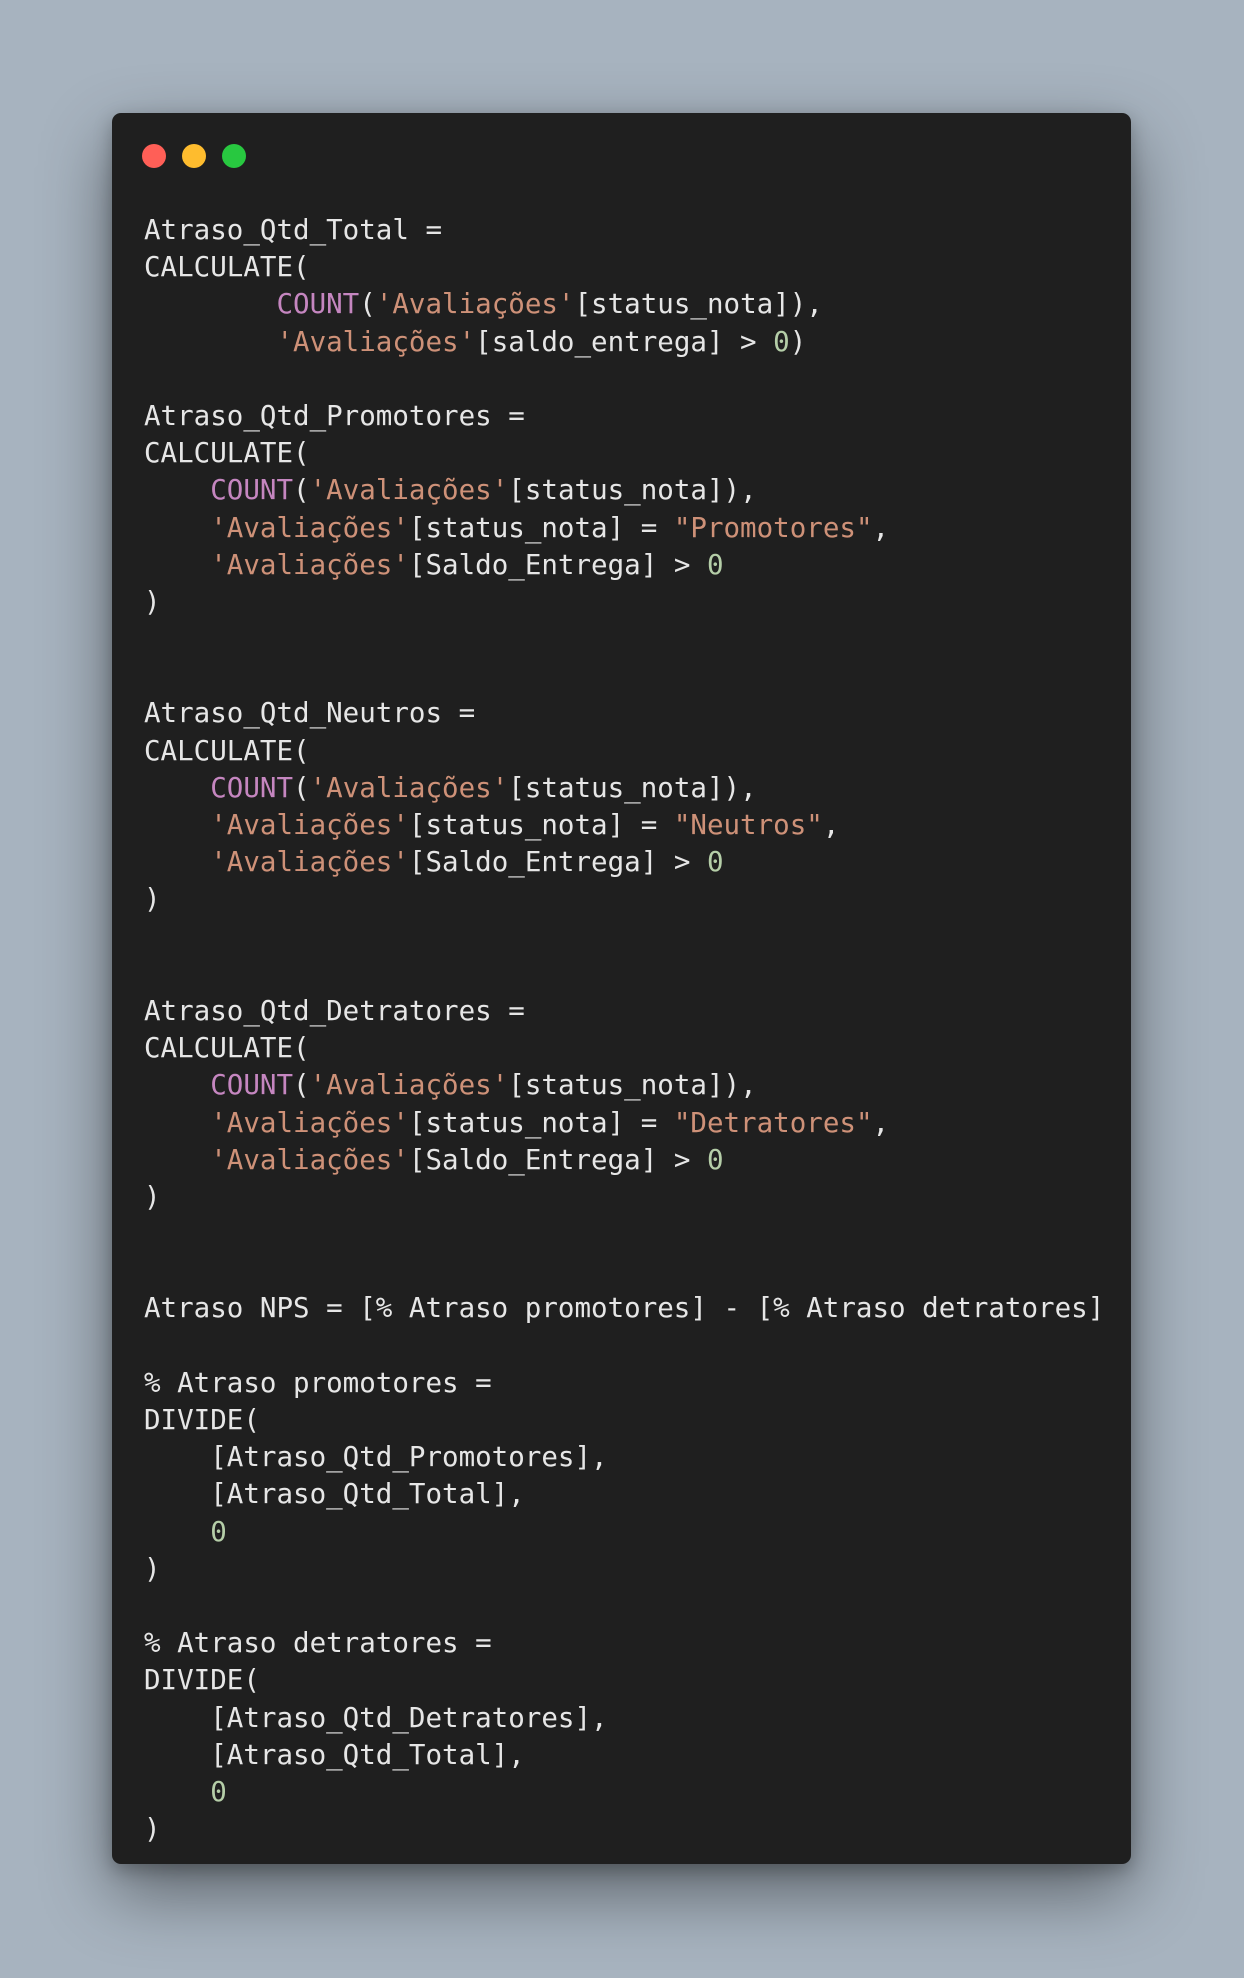 This screenshot has height=1978, width=1244. What do you see at coordinates (773, 1122) in the screenshot?
I see `string-token: "Detratores"` at bounding box center [773, 1122].